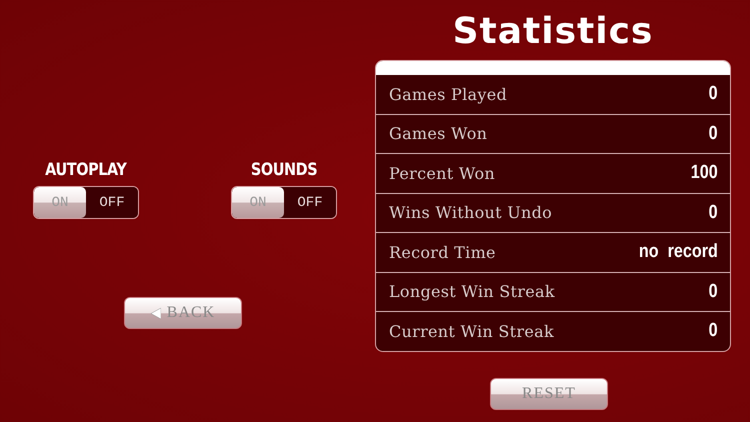 This screenshot has height=422, width=750. I want to click on stat-label: Current Win Streak, so click(471, 331).